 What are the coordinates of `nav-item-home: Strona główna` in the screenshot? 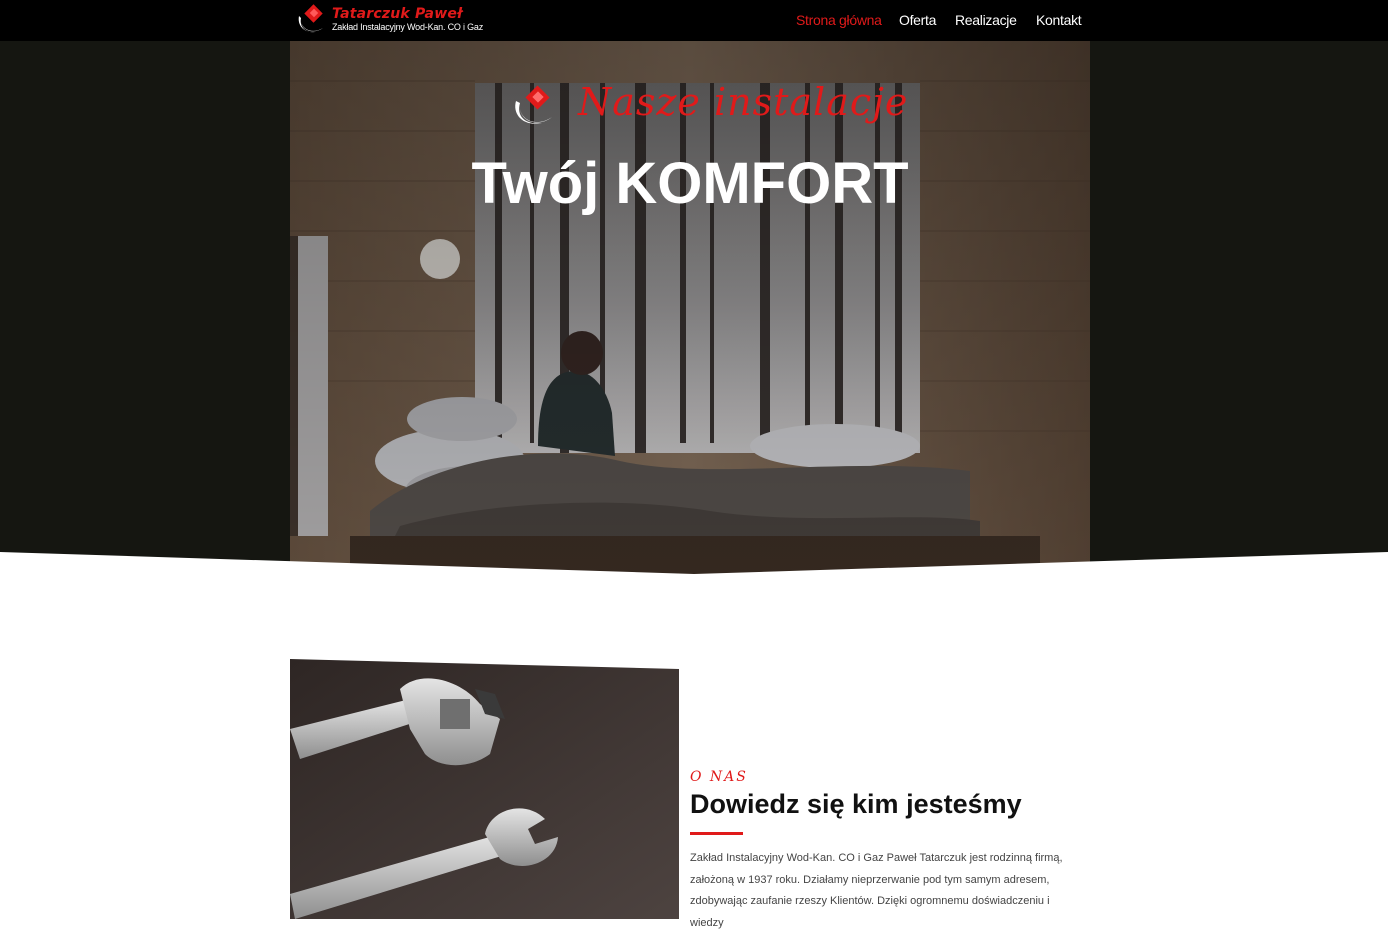 It's located at (839, 20).